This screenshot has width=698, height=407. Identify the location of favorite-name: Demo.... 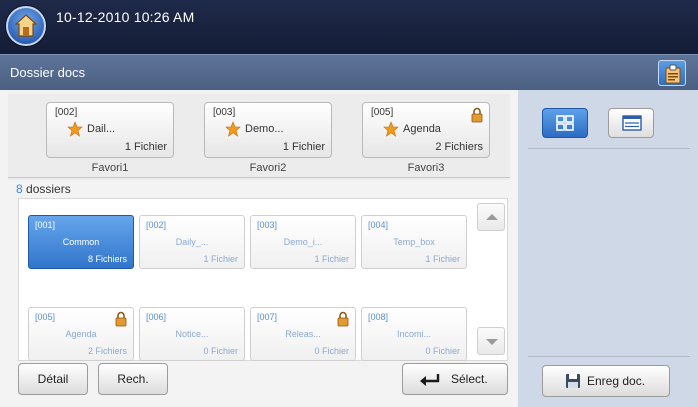
(264, 129).